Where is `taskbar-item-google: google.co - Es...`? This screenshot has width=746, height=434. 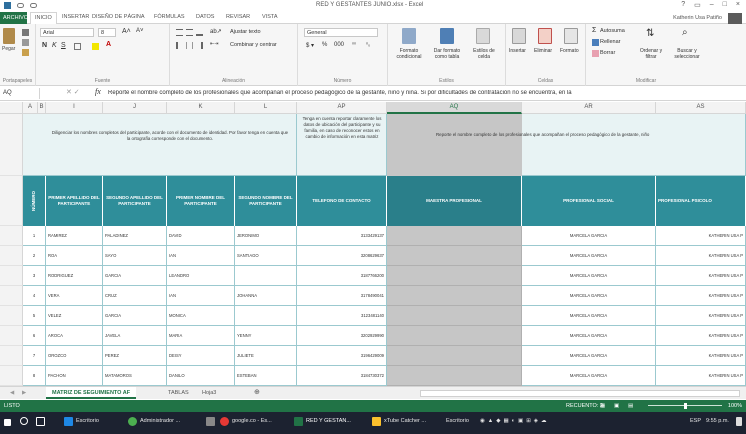 taskbar-item-google: google.co - Es... is located at coordinates (252, 421).